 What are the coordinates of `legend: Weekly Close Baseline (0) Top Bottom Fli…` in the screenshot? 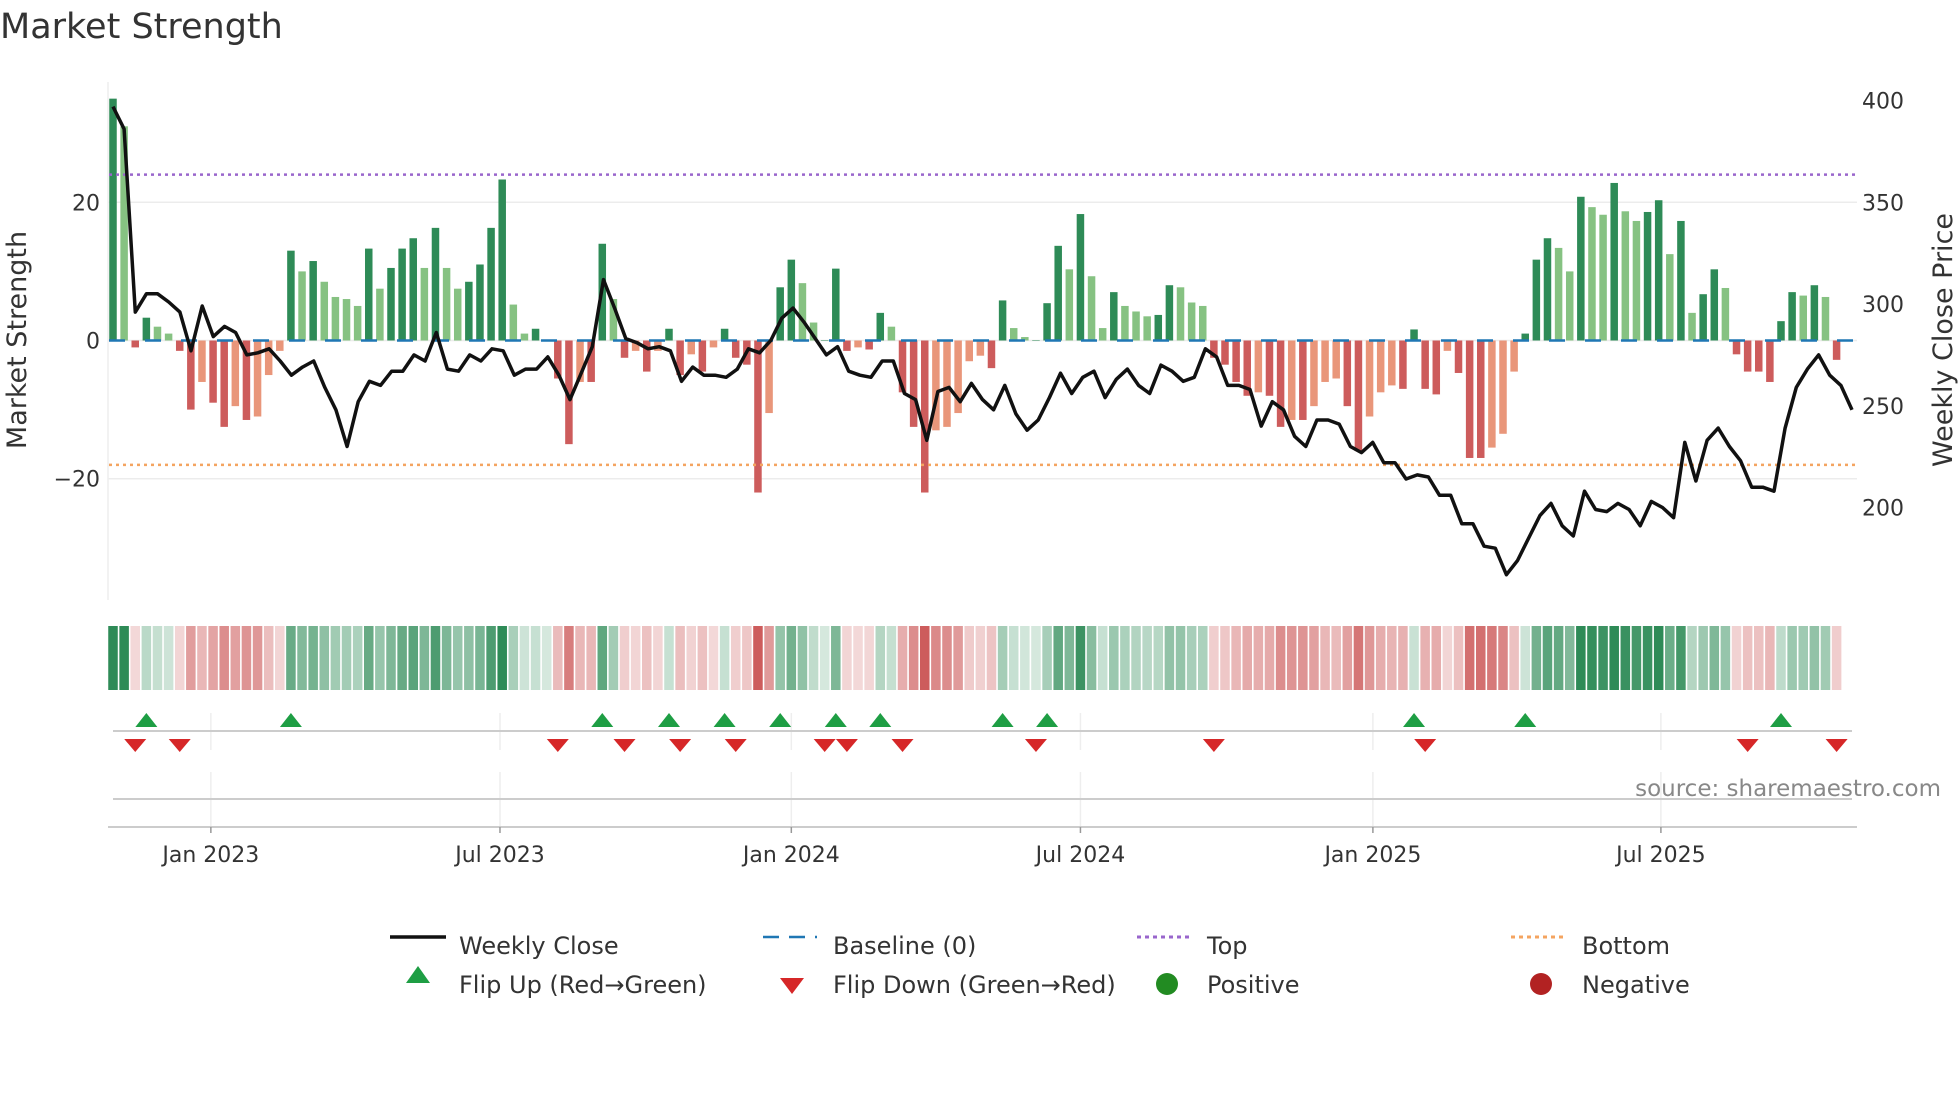 It's located at (1040, 965).